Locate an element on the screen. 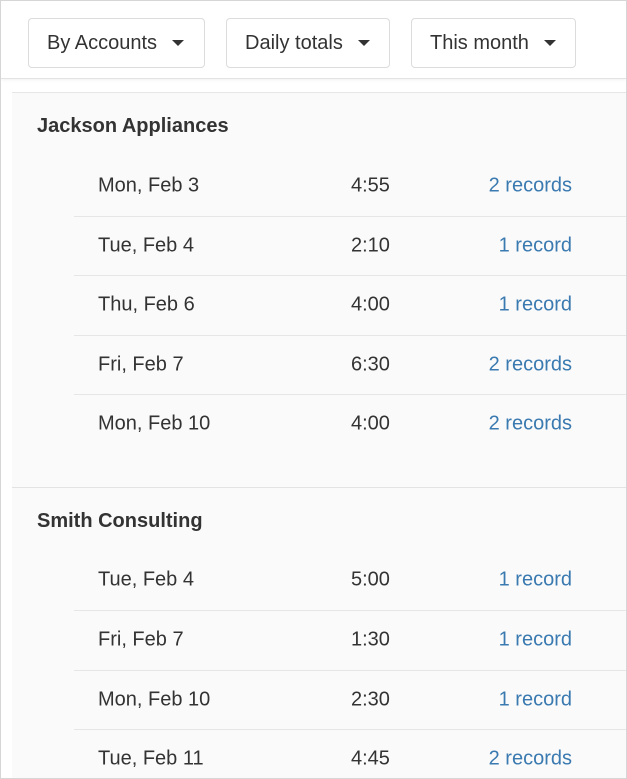 The height and width of the screenshot is (779, 627). account-name: Jackson Appliances is located at coordinates (133, 126).